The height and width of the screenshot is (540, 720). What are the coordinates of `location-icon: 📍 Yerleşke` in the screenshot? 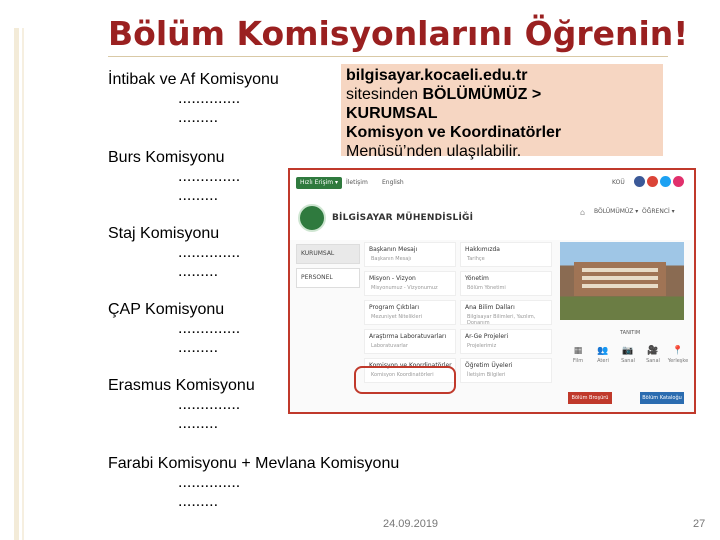 It's located at (678, 355).